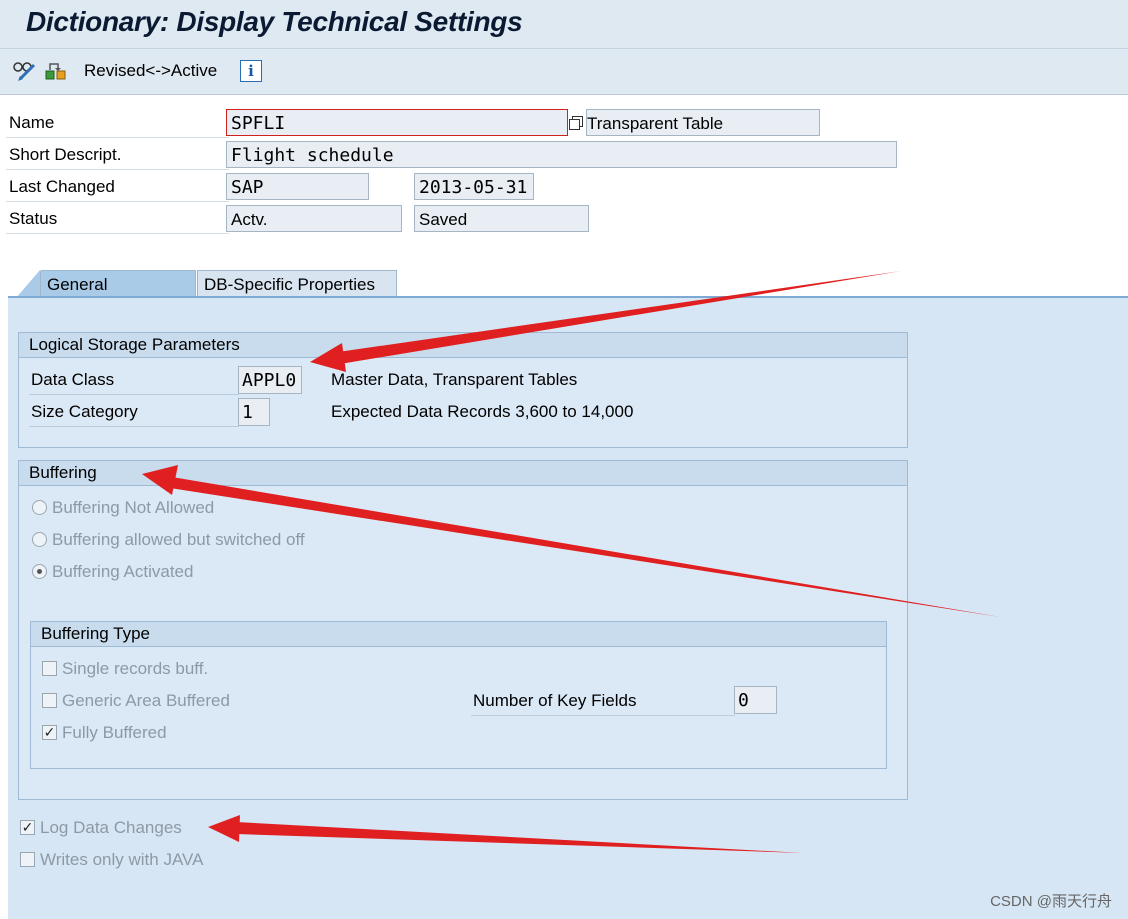 This screenshot has width=1128, height=919. Describe the element at coordinates (122, 859) in the screenshot. I see `writes-java-label: Writes only with JAVA` at that location.